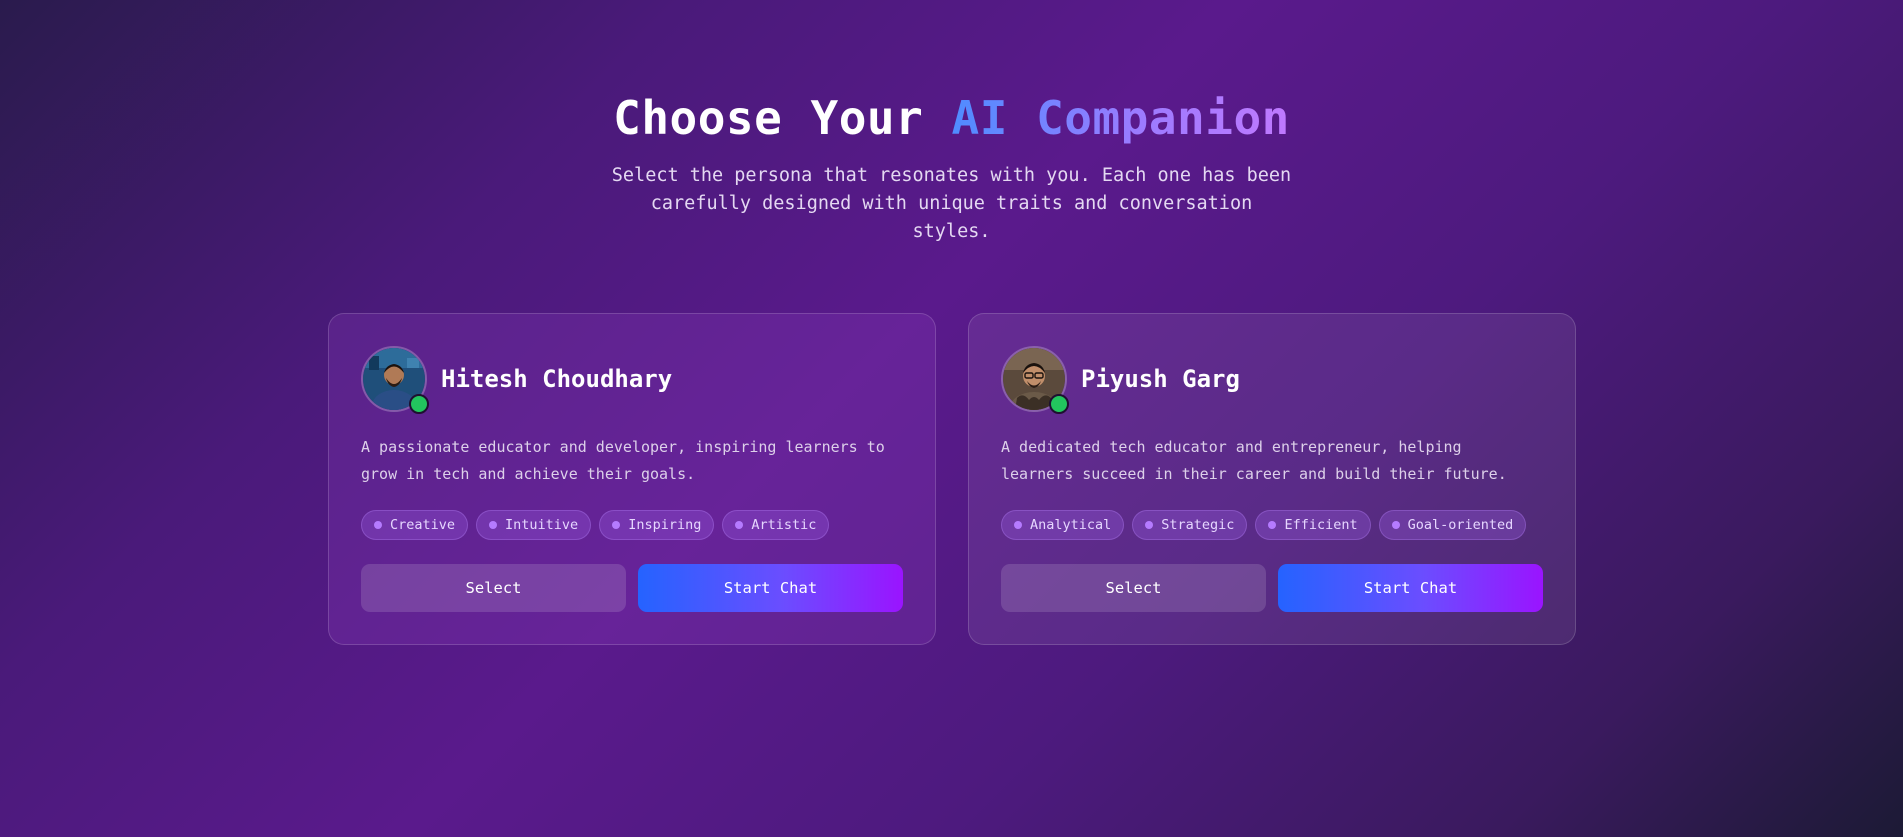 The height and width of the screenshot is (837, 1903). I want to click on title-accent: AI Companion, so click(1120, 118).